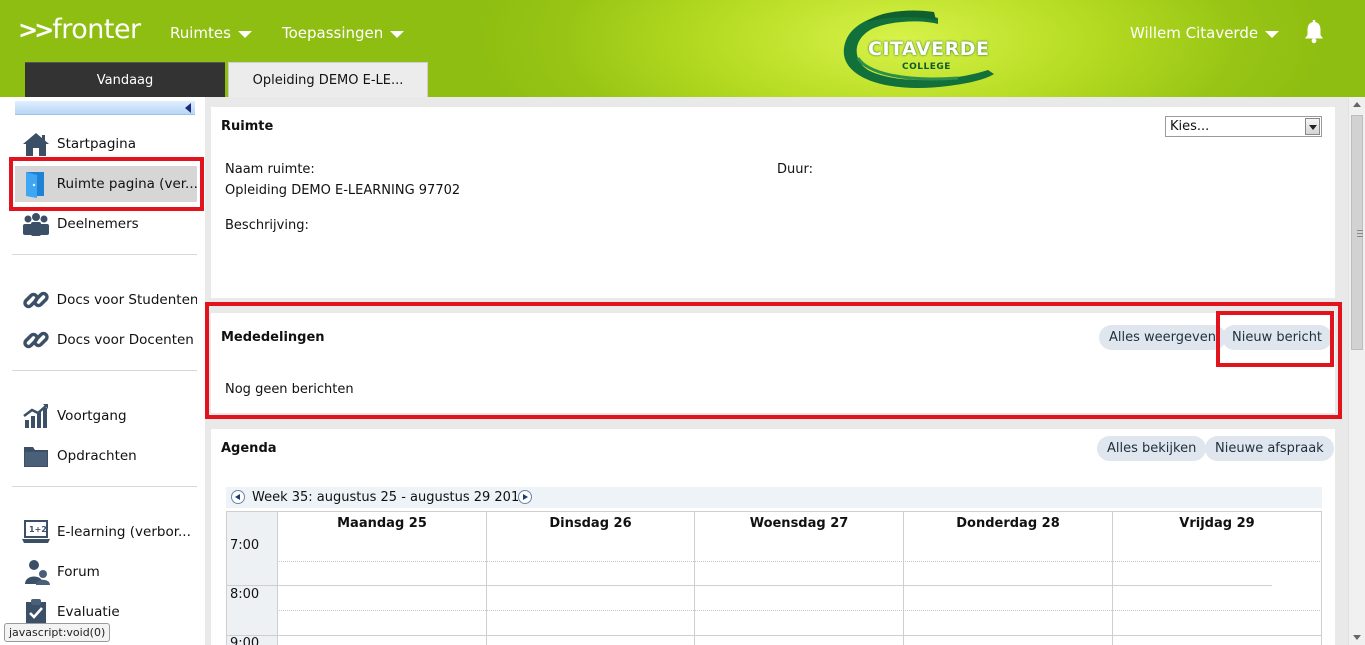 The height and width of the screenshot is (645, 1365). What do you see at coordinates (125, 340) in the screenshot?
I see `sidebar-item-label: Docs voor Docenten` at bounding box center [125, 340].